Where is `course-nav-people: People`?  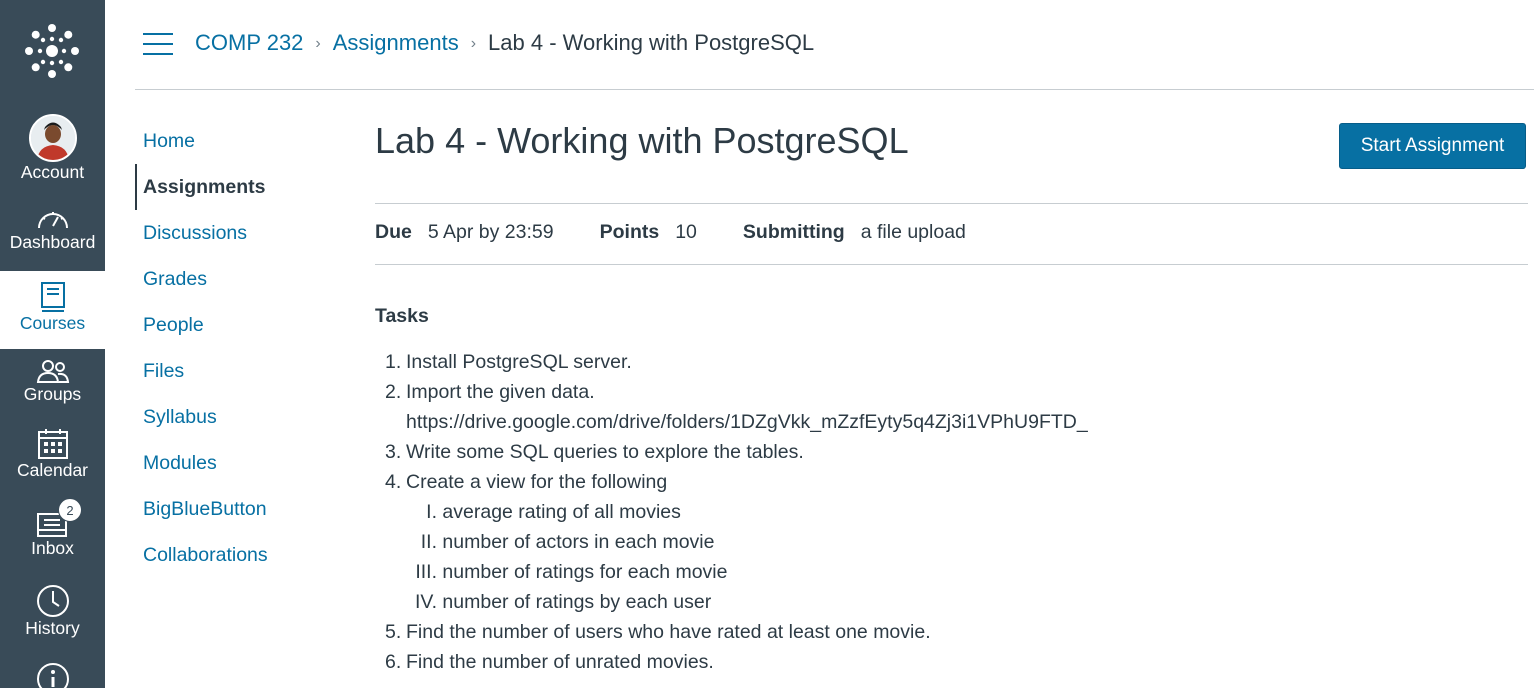 course-nav-people: People is located at coordinates (235, 325).